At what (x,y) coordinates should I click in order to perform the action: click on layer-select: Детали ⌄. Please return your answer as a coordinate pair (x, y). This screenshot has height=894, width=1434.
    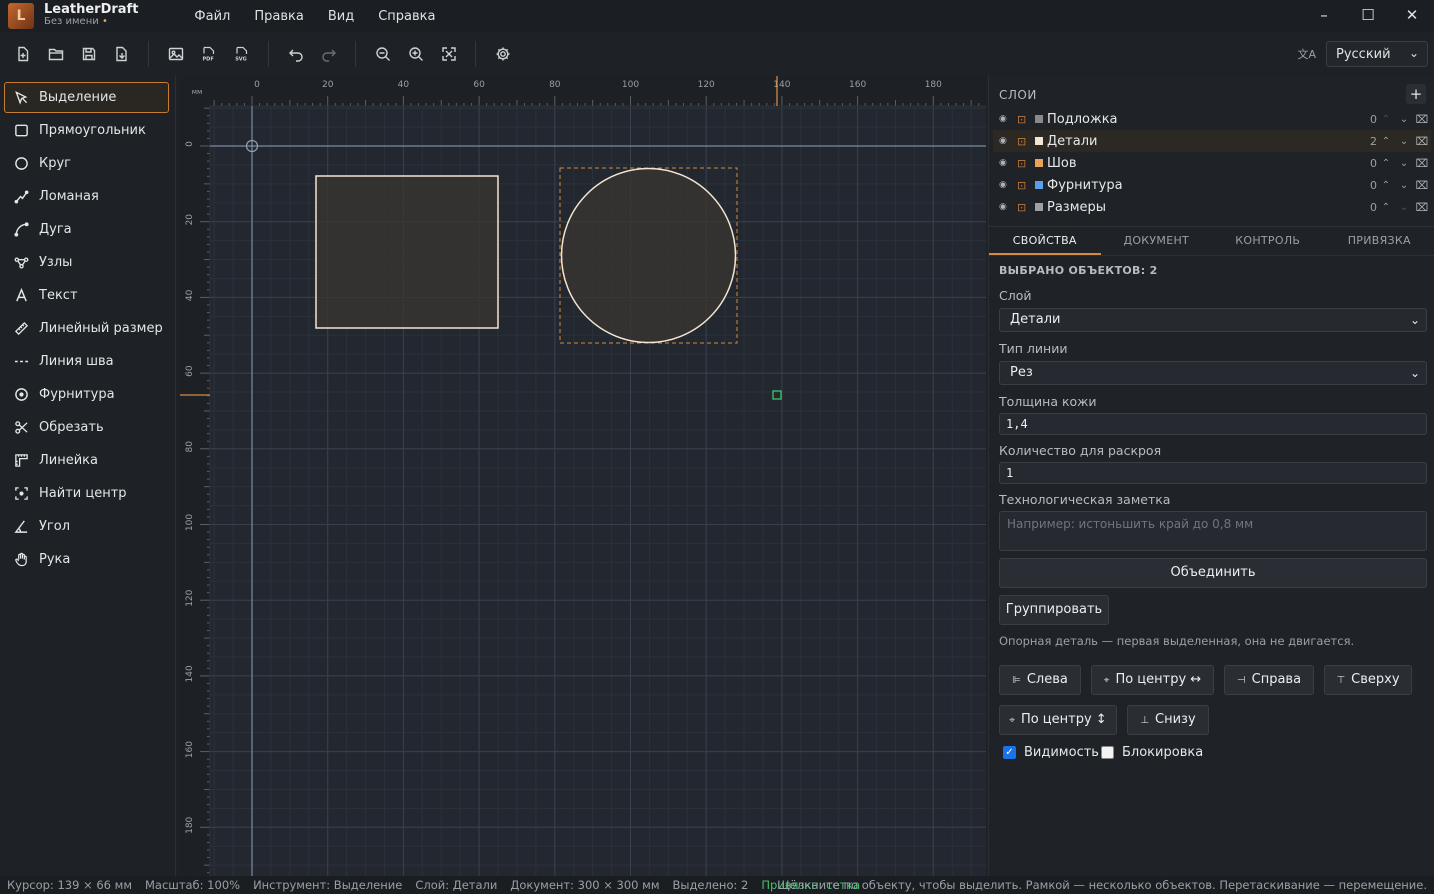
    Looking at the image, I should click on (1213, 320).